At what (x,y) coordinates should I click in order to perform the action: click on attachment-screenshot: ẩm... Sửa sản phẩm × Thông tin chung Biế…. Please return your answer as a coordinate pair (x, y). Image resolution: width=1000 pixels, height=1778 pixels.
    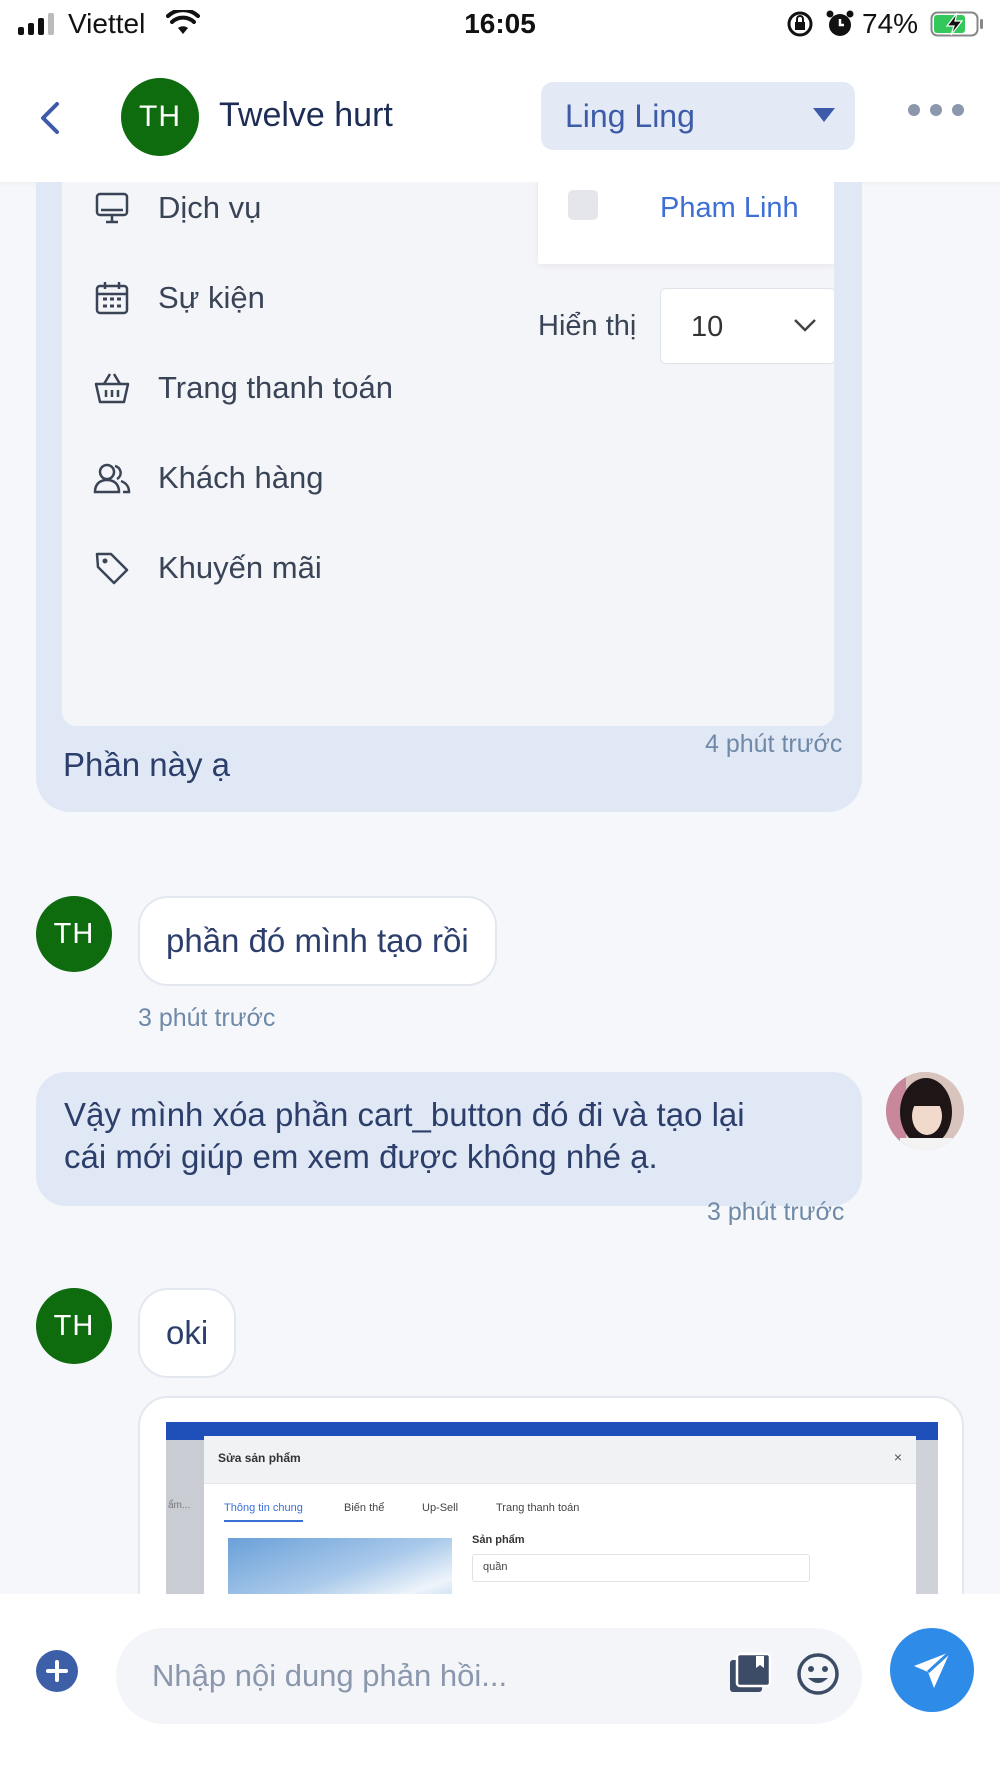
    Looking at the image, I should click on (552, 1508).